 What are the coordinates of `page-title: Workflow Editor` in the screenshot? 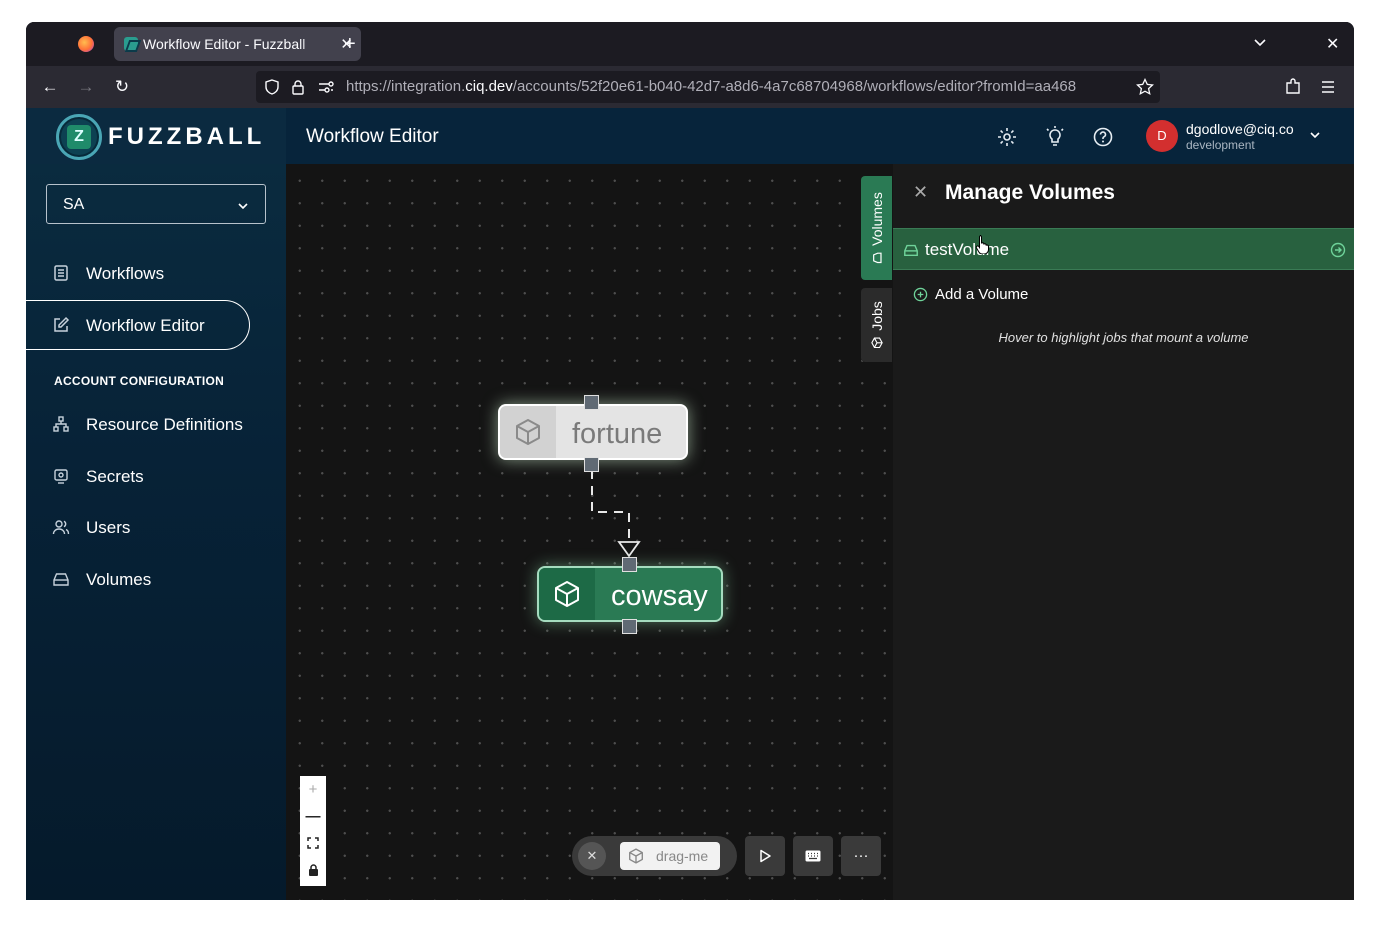 It's located at (372, 136).